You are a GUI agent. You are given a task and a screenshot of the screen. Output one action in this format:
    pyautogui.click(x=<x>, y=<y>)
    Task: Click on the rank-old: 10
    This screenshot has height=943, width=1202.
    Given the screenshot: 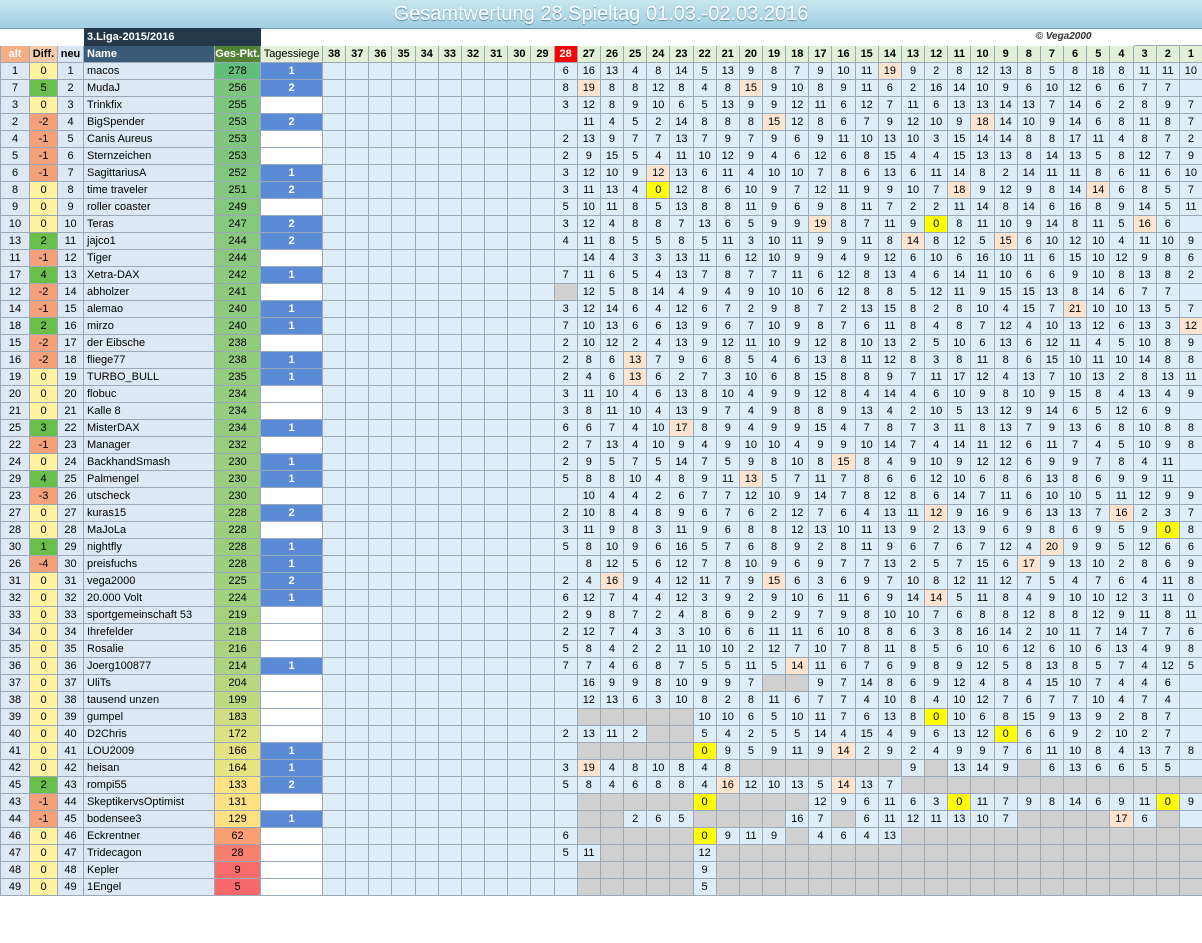 What is the action you would take?
    pyautogui.click(x=15, y=224)
    